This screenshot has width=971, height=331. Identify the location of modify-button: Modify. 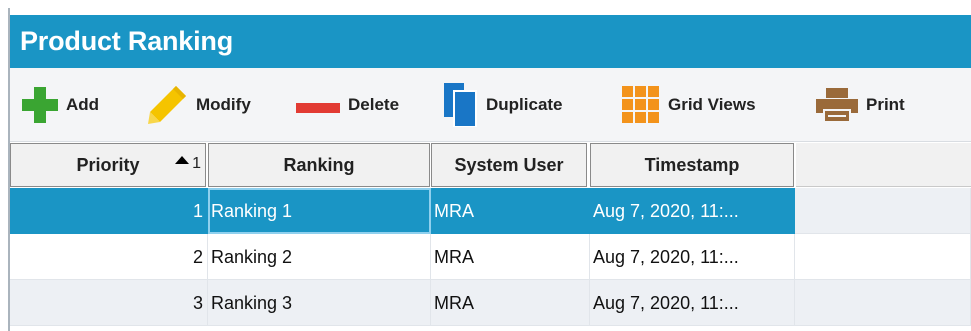
(198, 105).